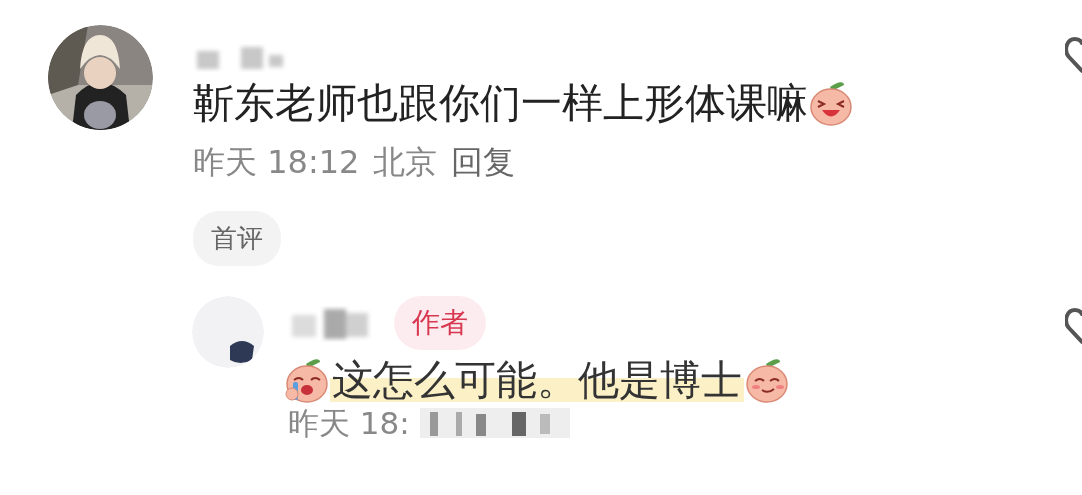 The width and height of the screenshot is (1082, 495). Describe the element at coordinates (349, 423) in the screenshot. I see `reply-time: 昨天 18:` at that location.